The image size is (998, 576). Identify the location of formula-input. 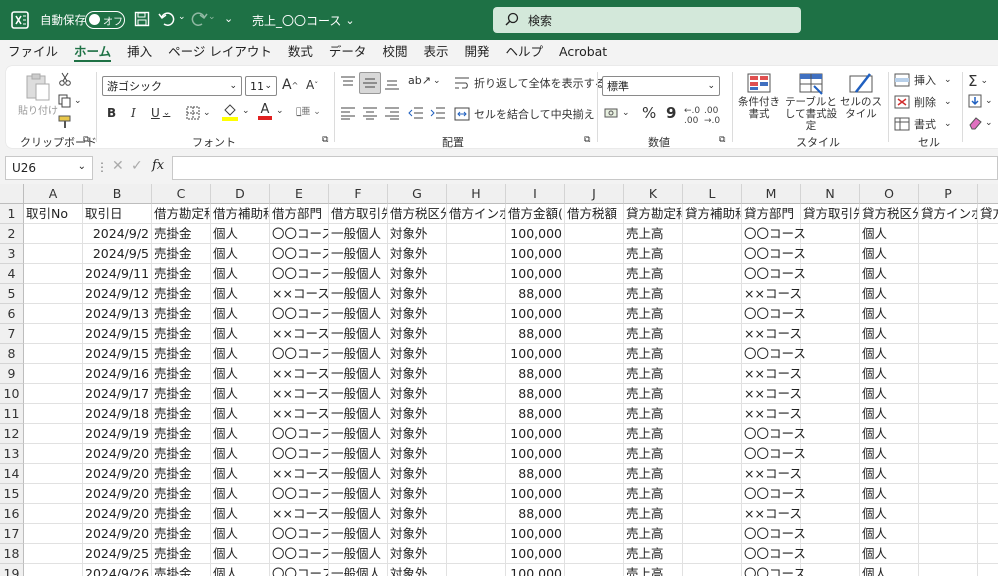
(585, 168).